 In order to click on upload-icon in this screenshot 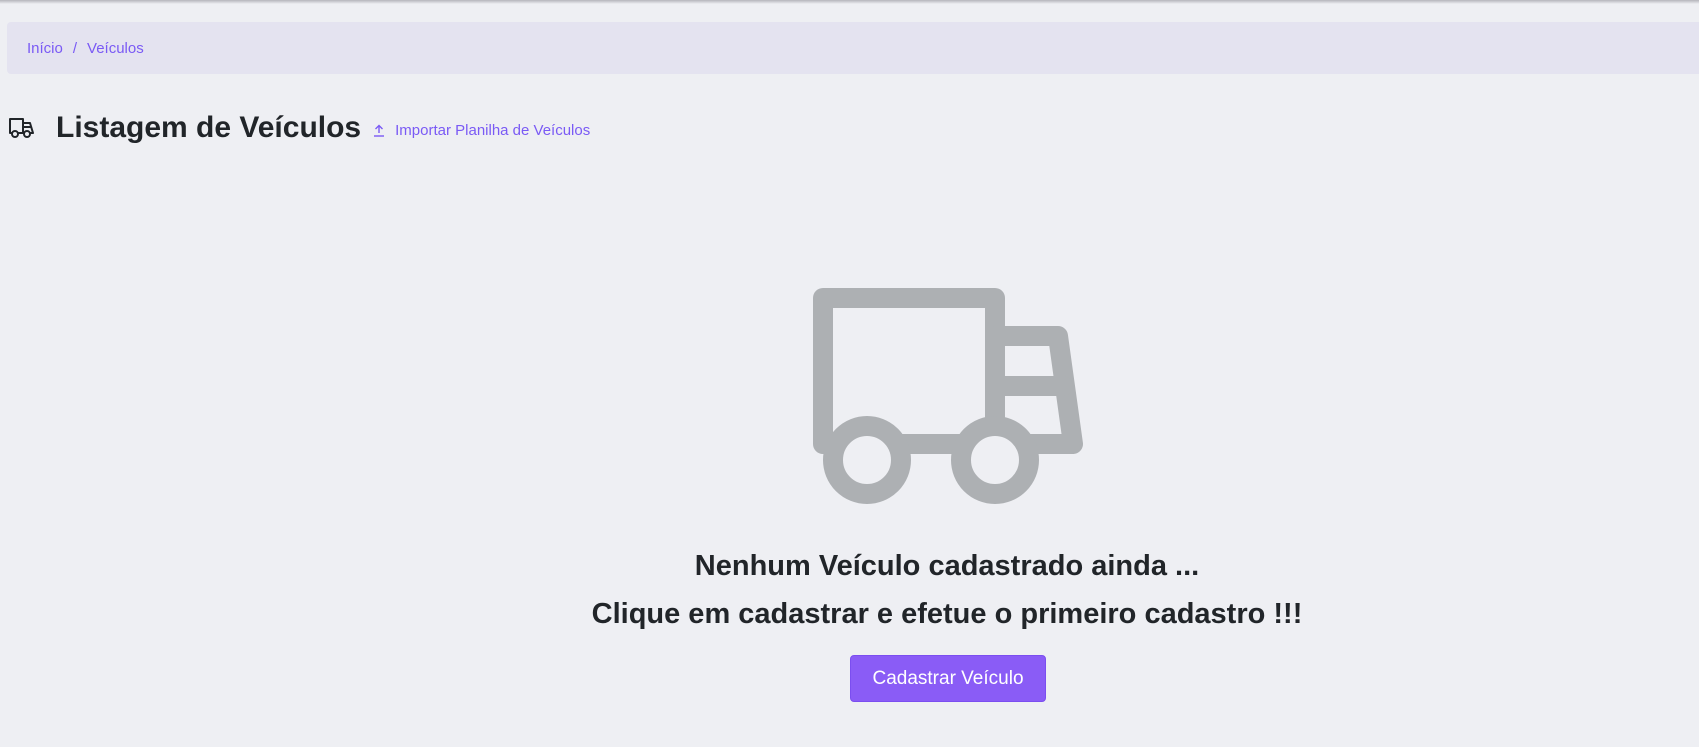, I will do `click(379, 130)`.